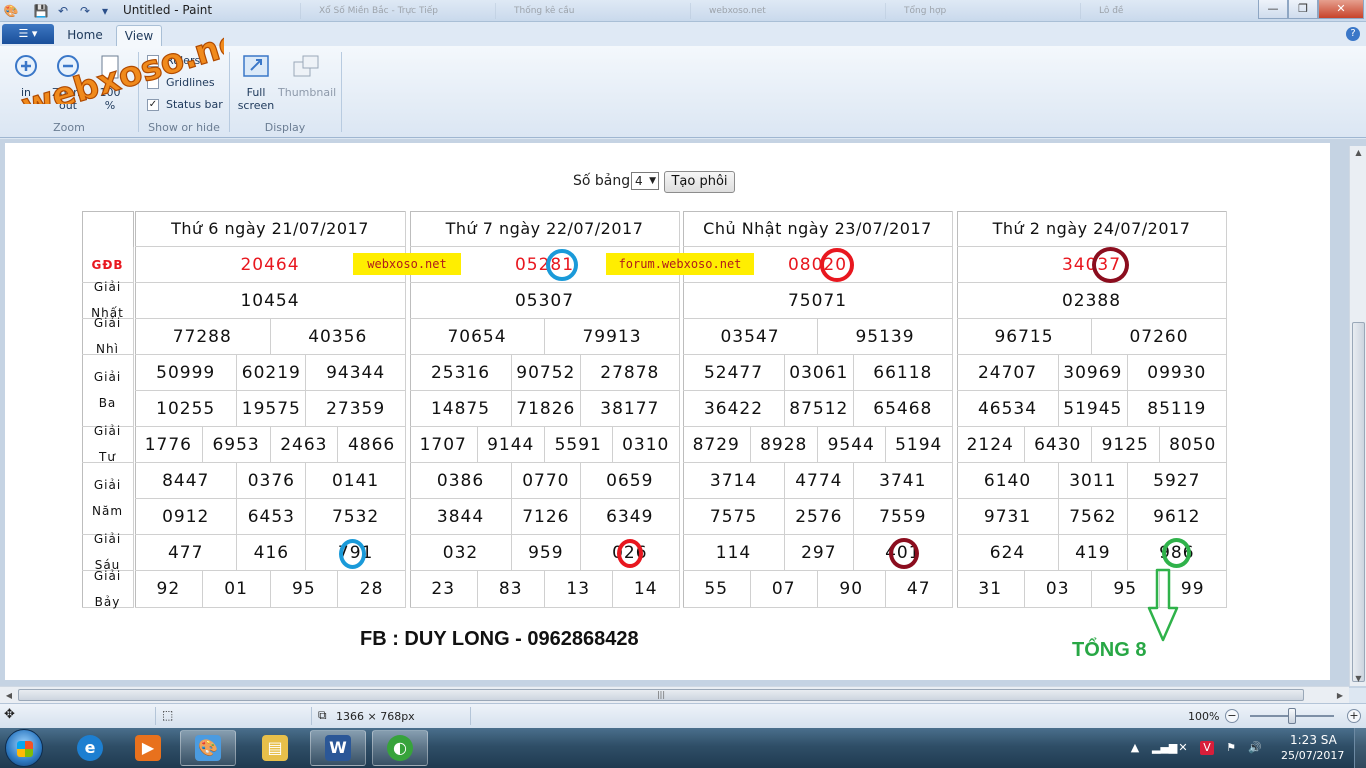  What do you see at coordinates (107, 511) in the screenshot?
I see `prize-label-text: Năm` at bounding box center [107, 511].